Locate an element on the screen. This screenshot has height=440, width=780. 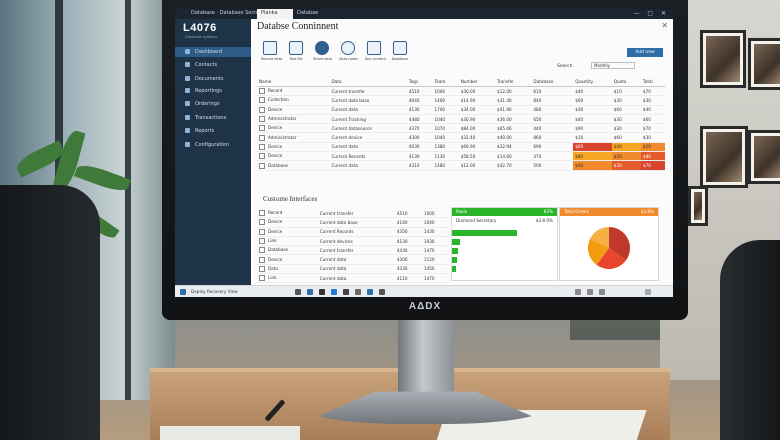
toolbar-alias-notes-button: Alias notes is located at coordinates (348, 53).